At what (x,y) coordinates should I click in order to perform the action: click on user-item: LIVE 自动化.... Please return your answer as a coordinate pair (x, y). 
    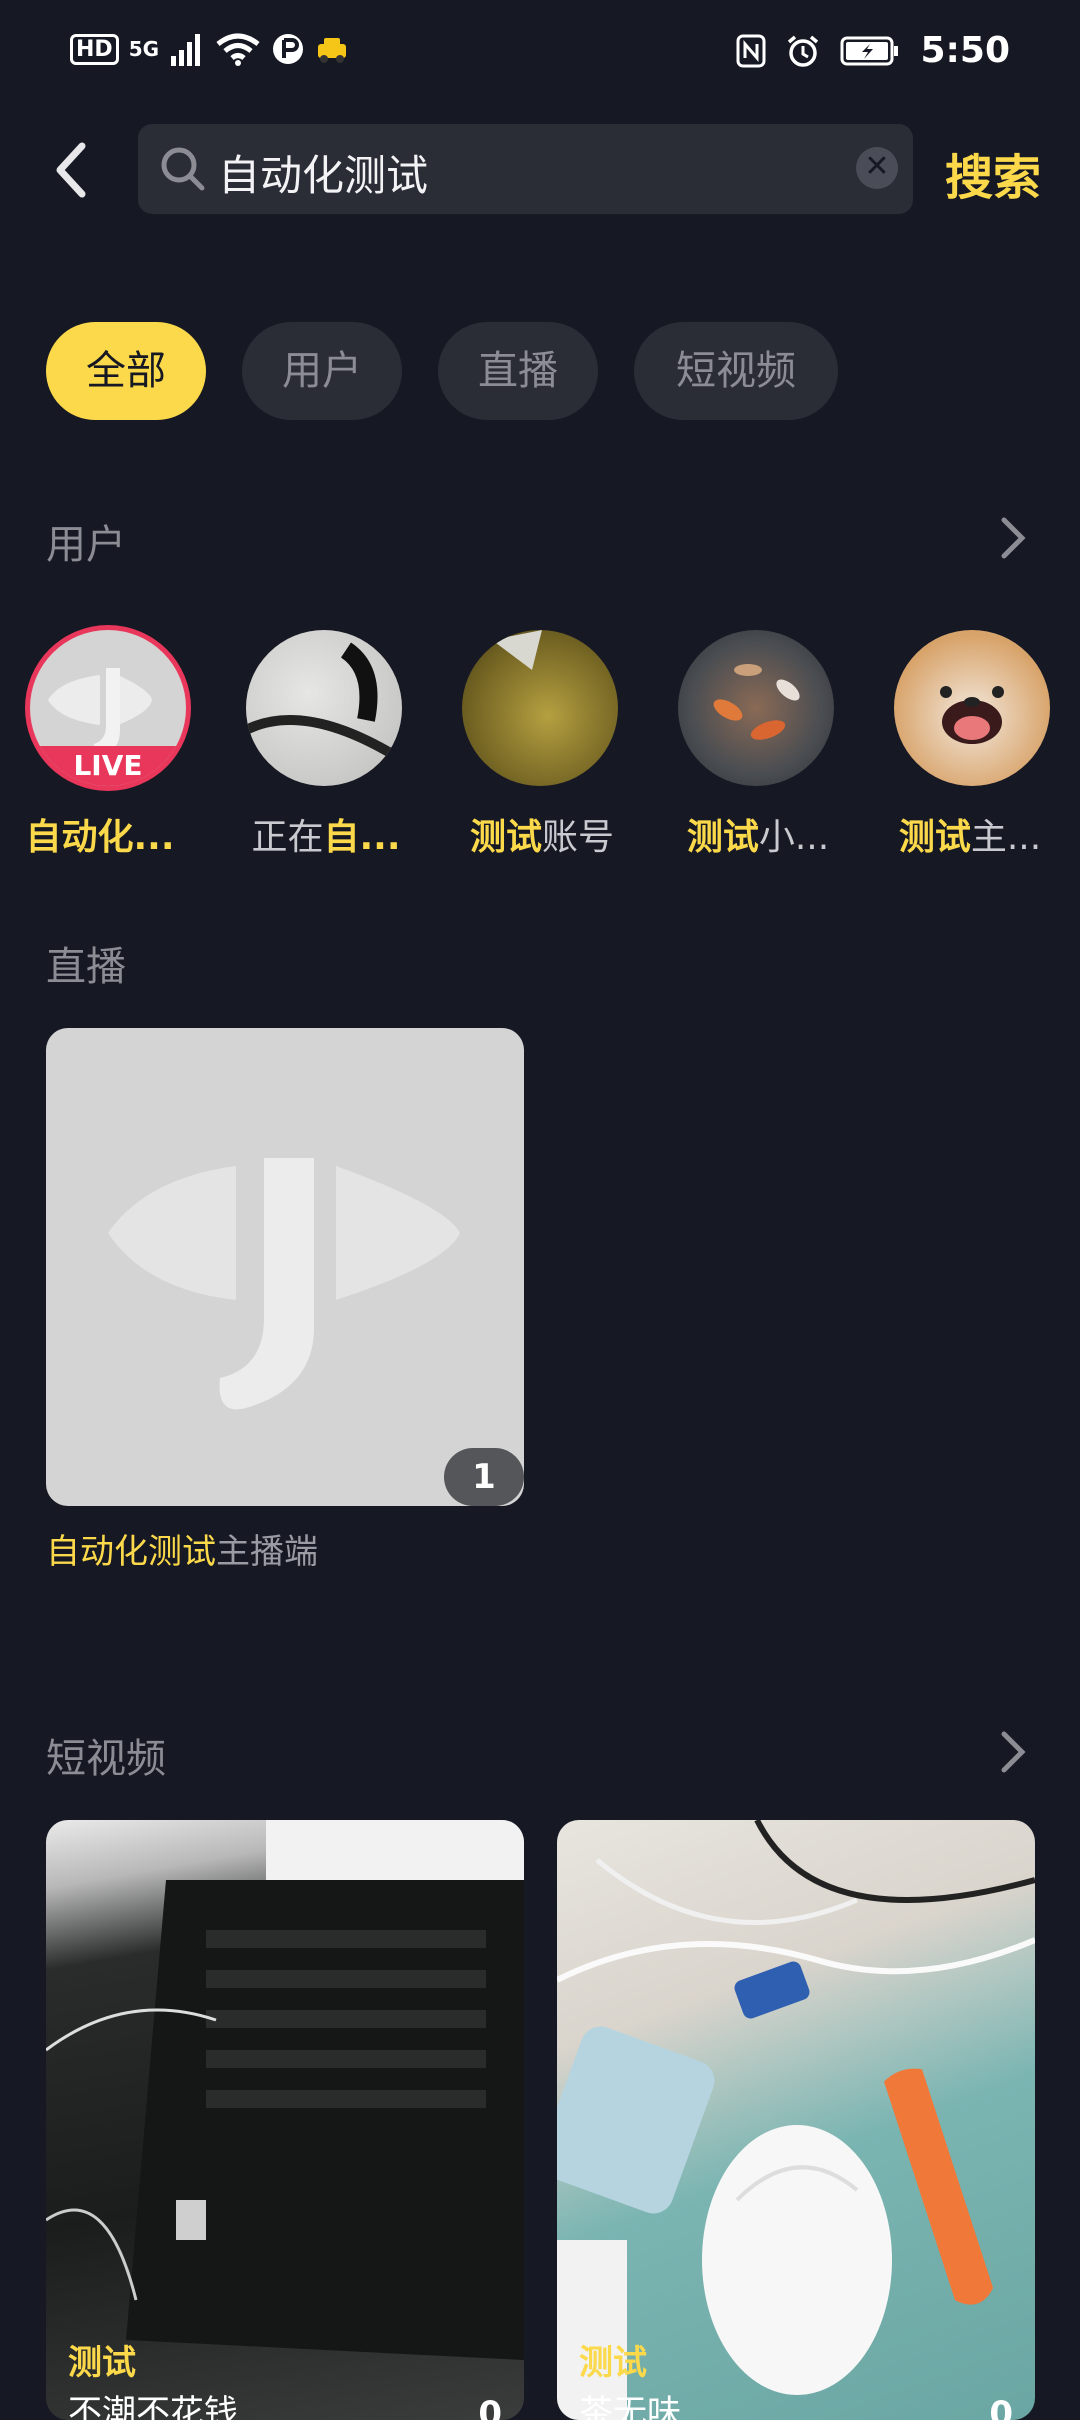
    Looking at the image, I should click on (107, 744).